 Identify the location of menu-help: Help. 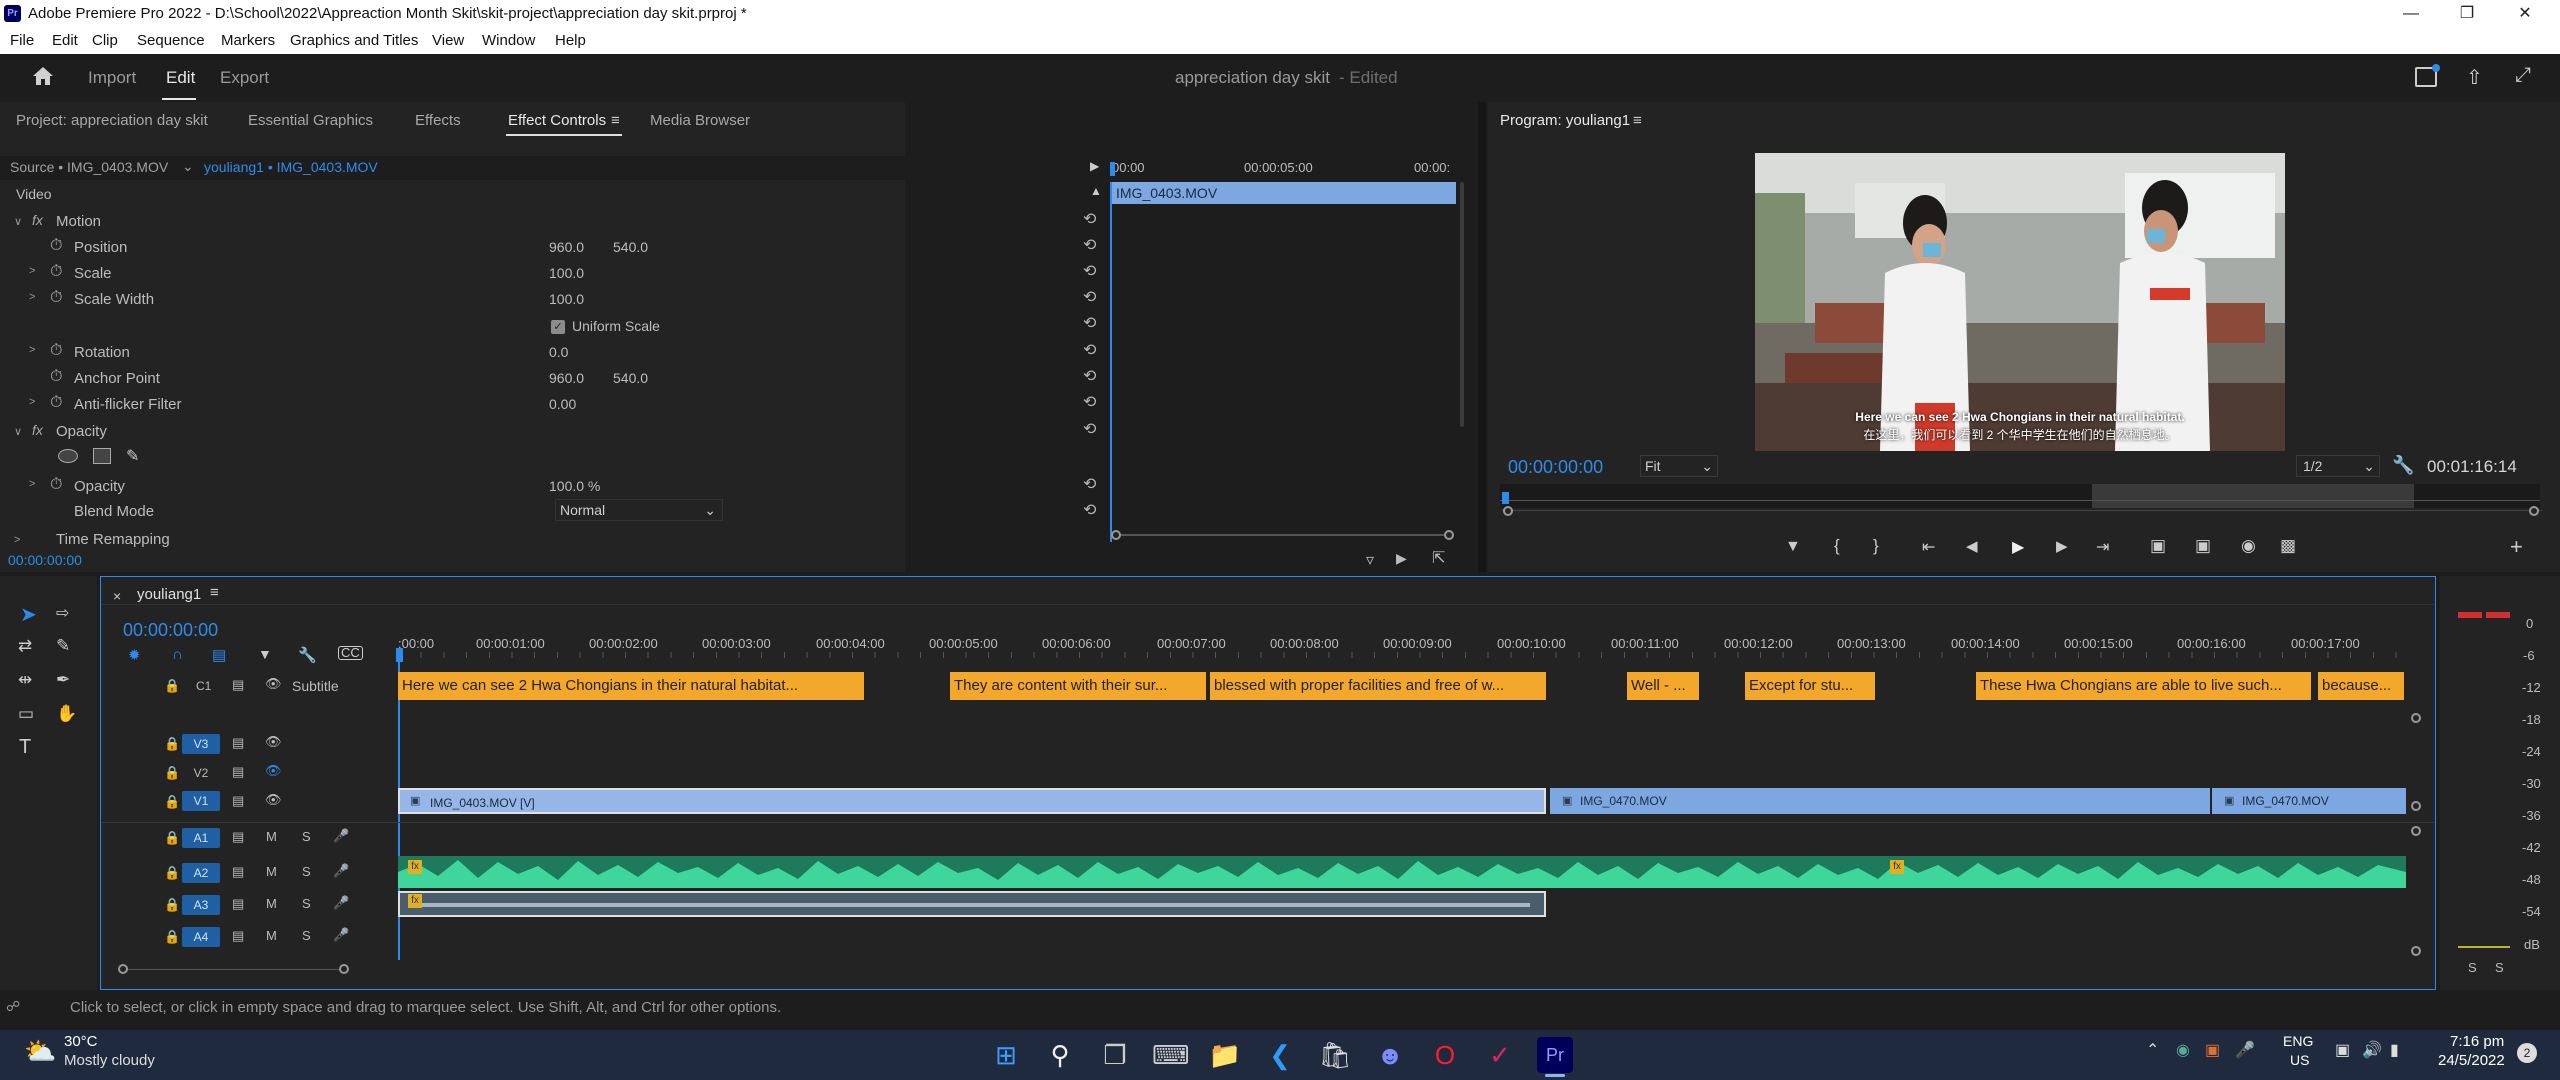
(570, 40).